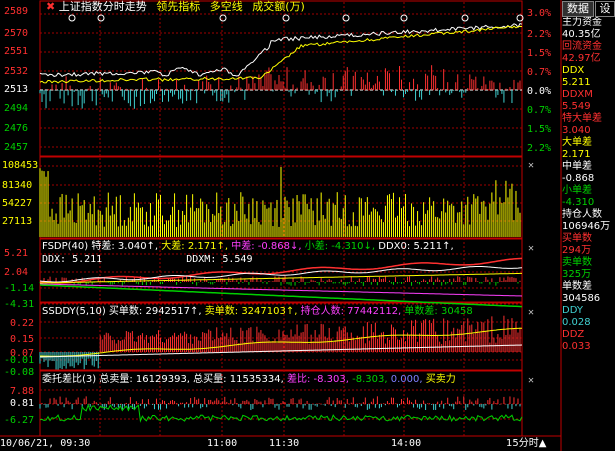  Describe the element at coordinates (578, 9) in the screenshot. I see `tab-data: 数据` at that location.